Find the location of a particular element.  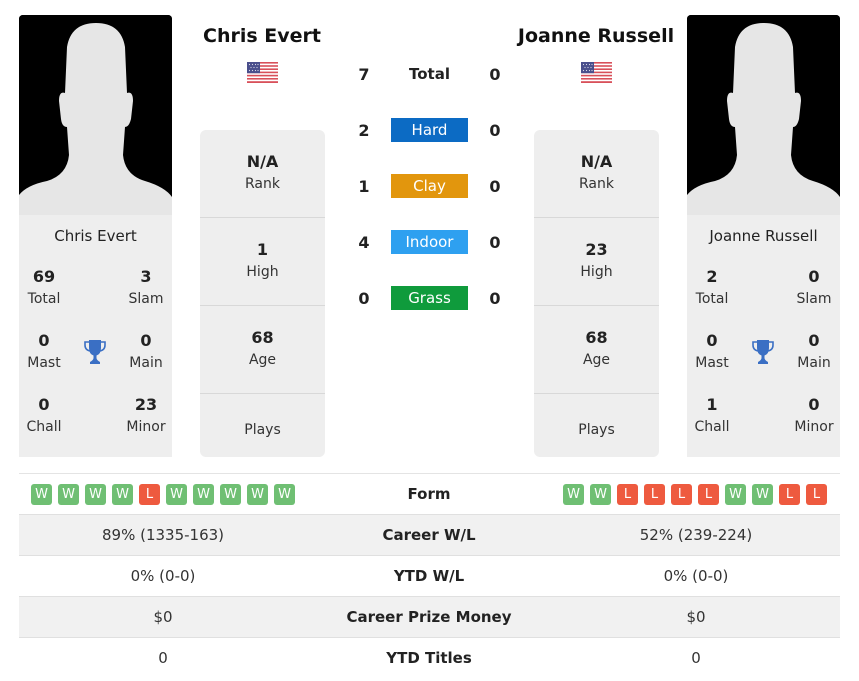

plays-cell-right: Plays is located at coordinates (596, 430).